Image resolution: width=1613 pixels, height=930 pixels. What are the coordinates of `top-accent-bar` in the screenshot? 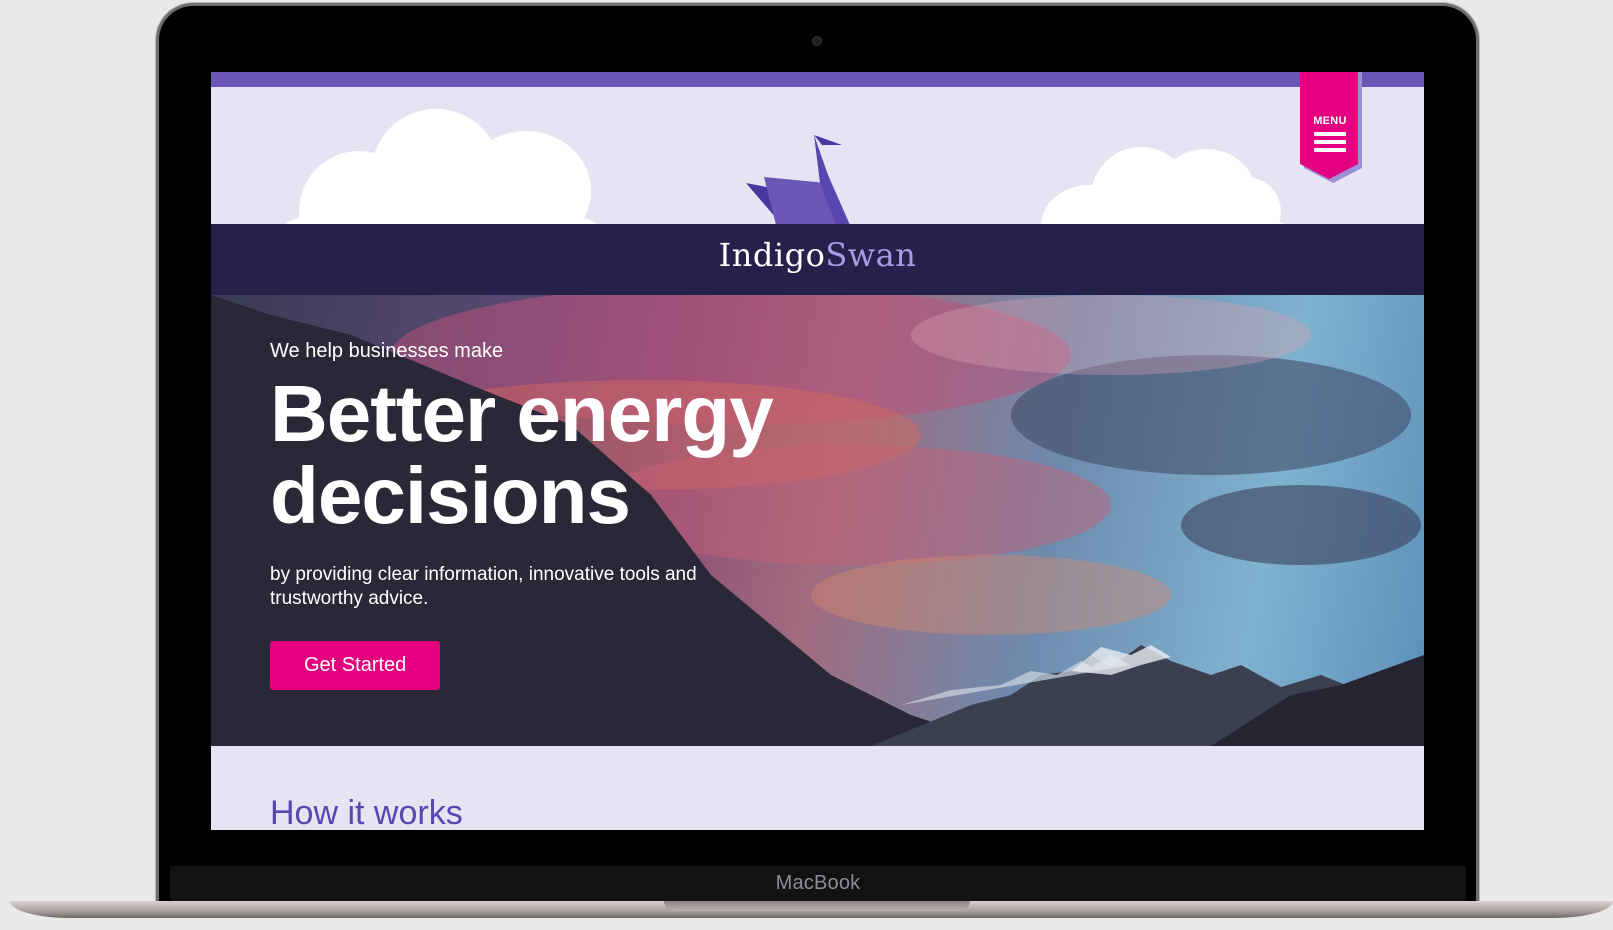 It's located at (817, 79).